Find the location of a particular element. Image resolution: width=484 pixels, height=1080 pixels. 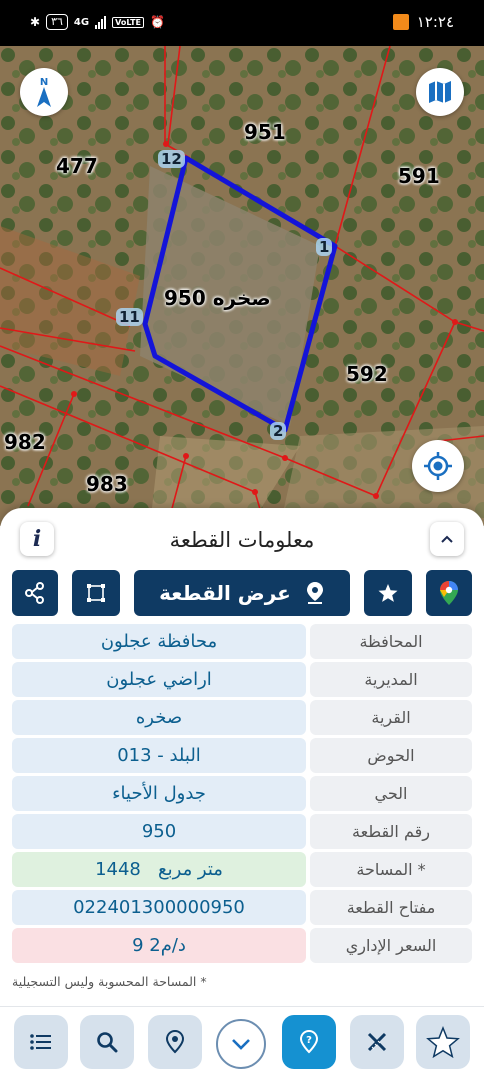

identify-parcel-button: ? is located at coordinates (309, 1042).